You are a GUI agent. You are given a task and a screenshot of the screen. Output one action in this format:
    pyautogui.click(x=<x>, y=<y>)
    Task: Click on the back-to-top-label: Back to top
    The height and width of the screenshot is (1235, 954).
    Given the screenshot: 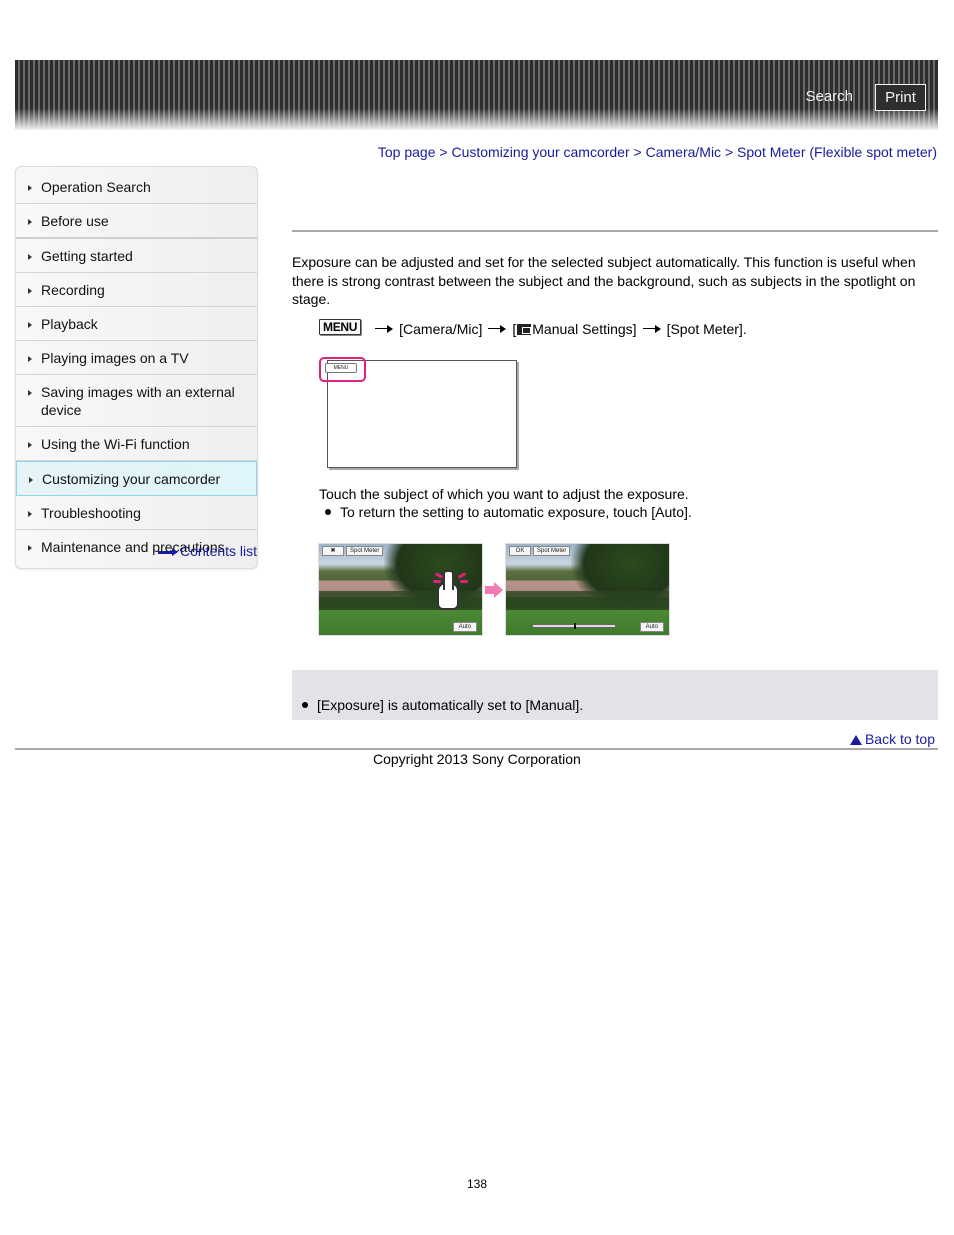 What is the action you would take?
    pyautogui.click(x=899, y=739)
    